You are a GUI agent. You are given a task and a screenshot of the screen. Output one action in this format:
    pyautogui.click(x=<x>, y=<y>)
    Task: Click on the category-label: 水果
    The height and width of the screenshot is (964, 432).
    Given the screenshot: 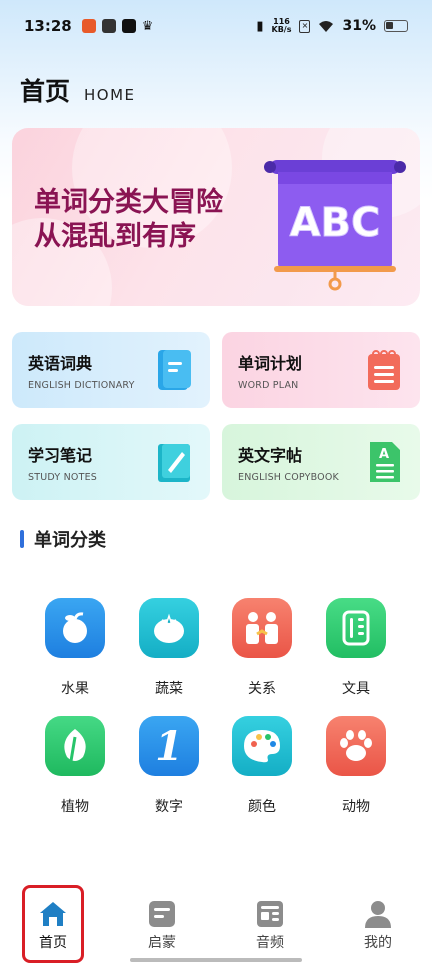 What is the action you would take?
    pyautogui.click(x=75, y=689)
    